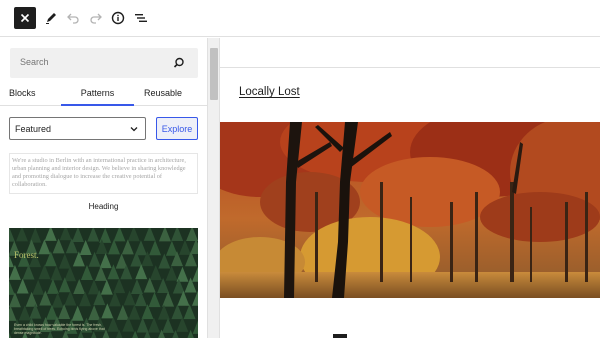  What do you see at coordinates (73, 18) in the screenshot?
I see `undo-icon` at bounding box center [73, 18].